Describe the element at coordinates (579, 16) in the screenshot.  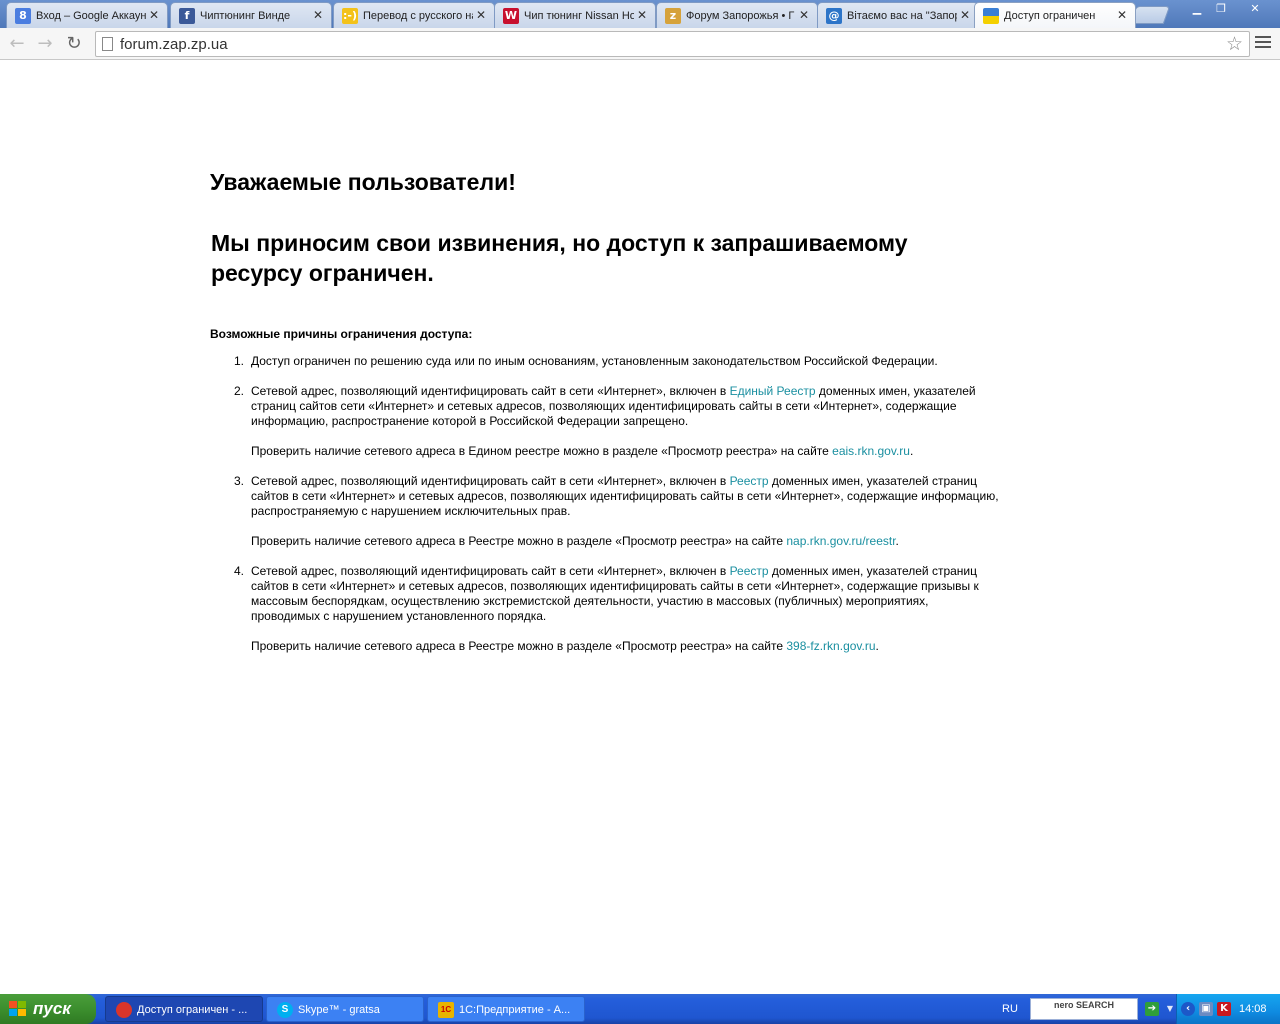
I see `tab-title: Чип тюнинг Nissan Ho` at that location.